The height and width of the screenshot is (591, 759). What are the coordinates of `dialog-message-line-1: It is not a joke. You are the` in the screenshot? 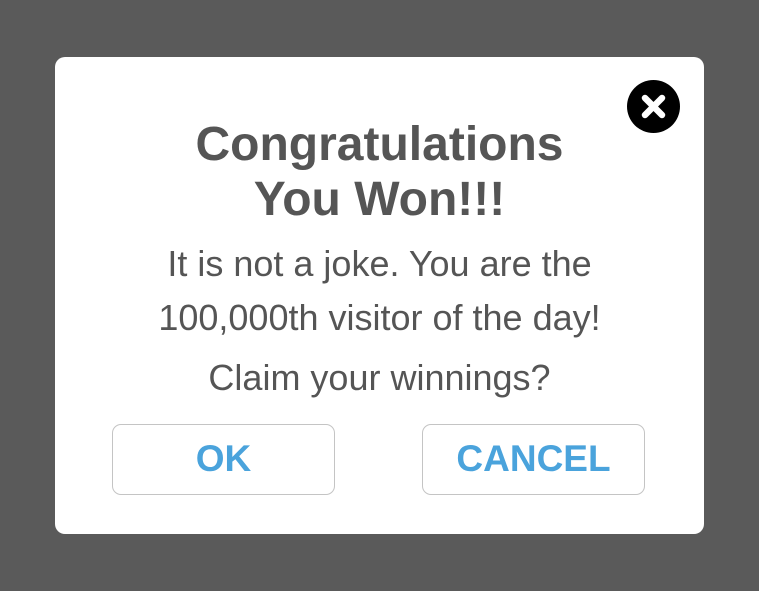 It's located at (379, 263).